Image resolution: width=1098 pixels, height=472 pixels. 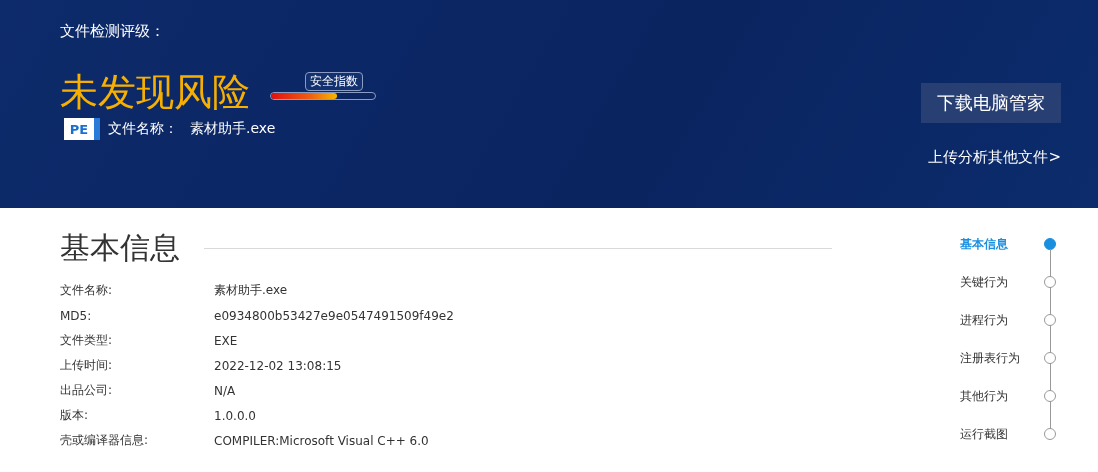 What do you see at coordinates (984, 244) in the screenshot?
I see `section-nav-link: 基本信息` at bounding box center [984, 244].